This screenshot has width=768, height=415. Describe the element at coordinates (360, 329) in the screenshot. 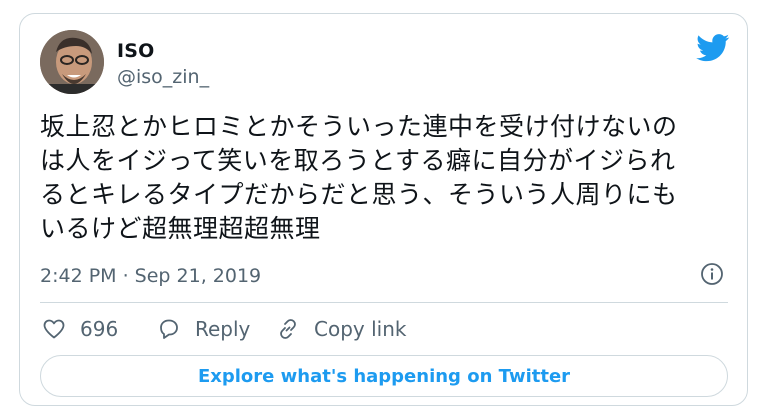

I see `copy-link-label: Copy link` at that location.